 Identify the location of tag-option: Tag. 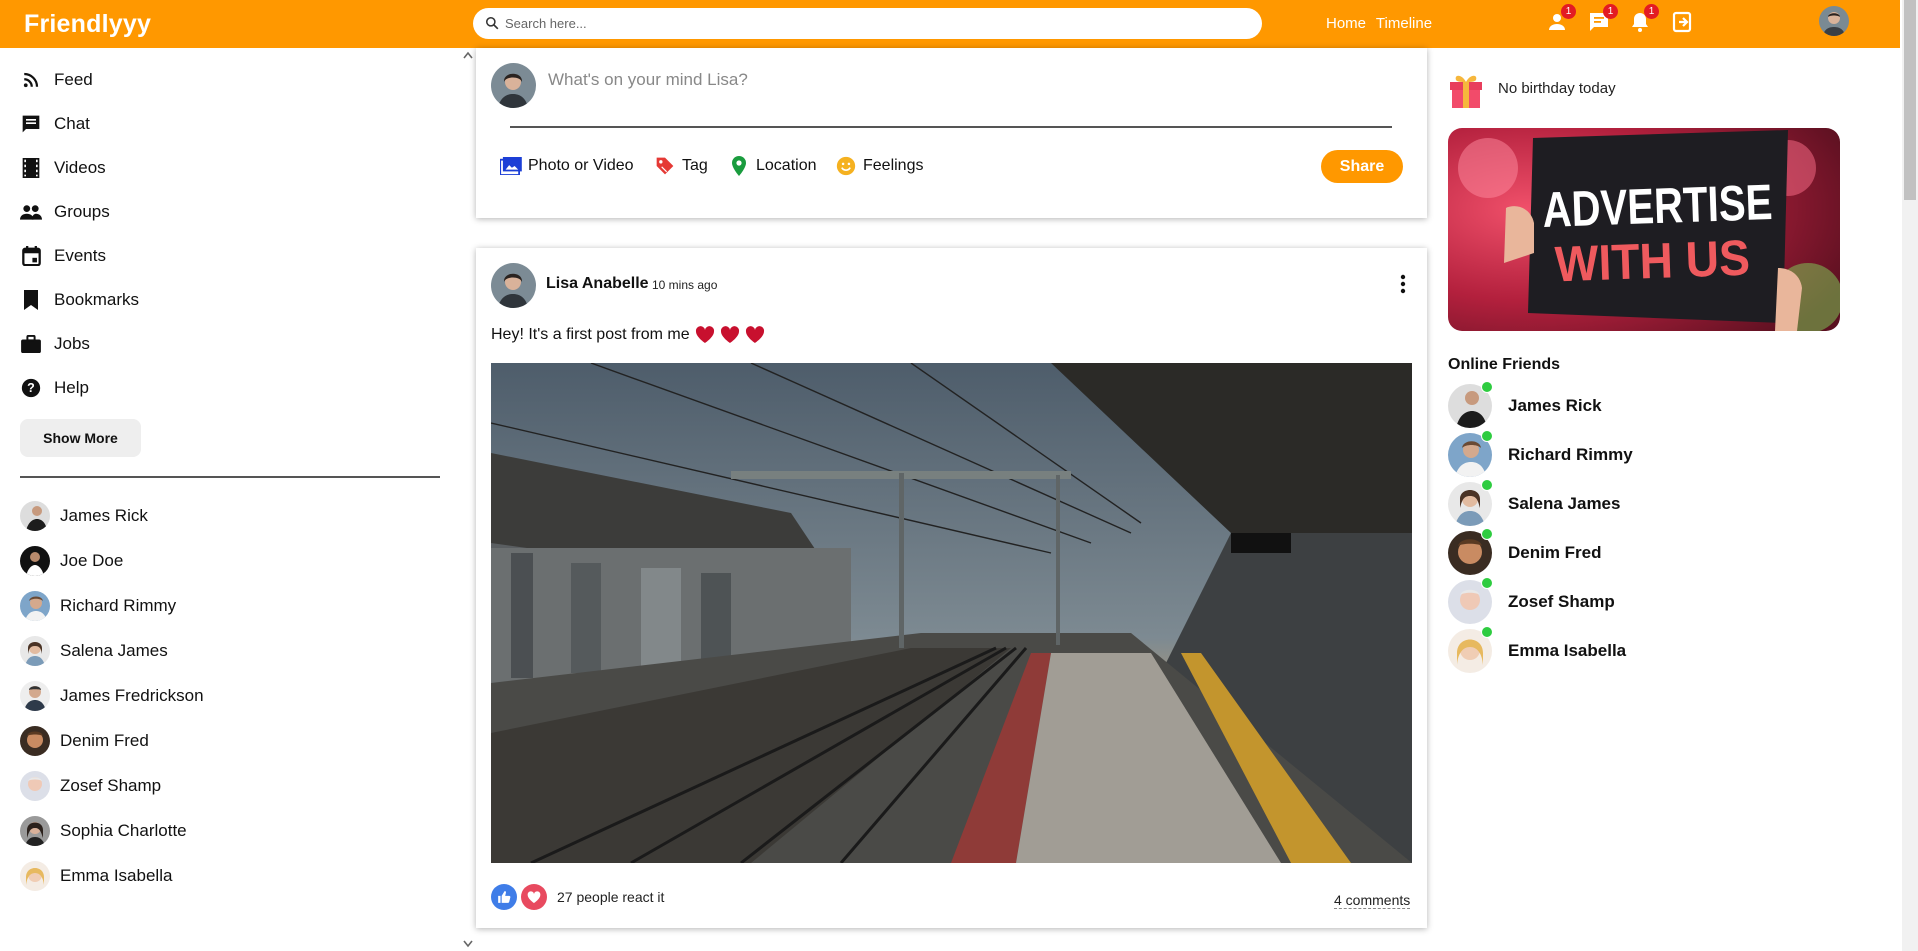
(681, 166).